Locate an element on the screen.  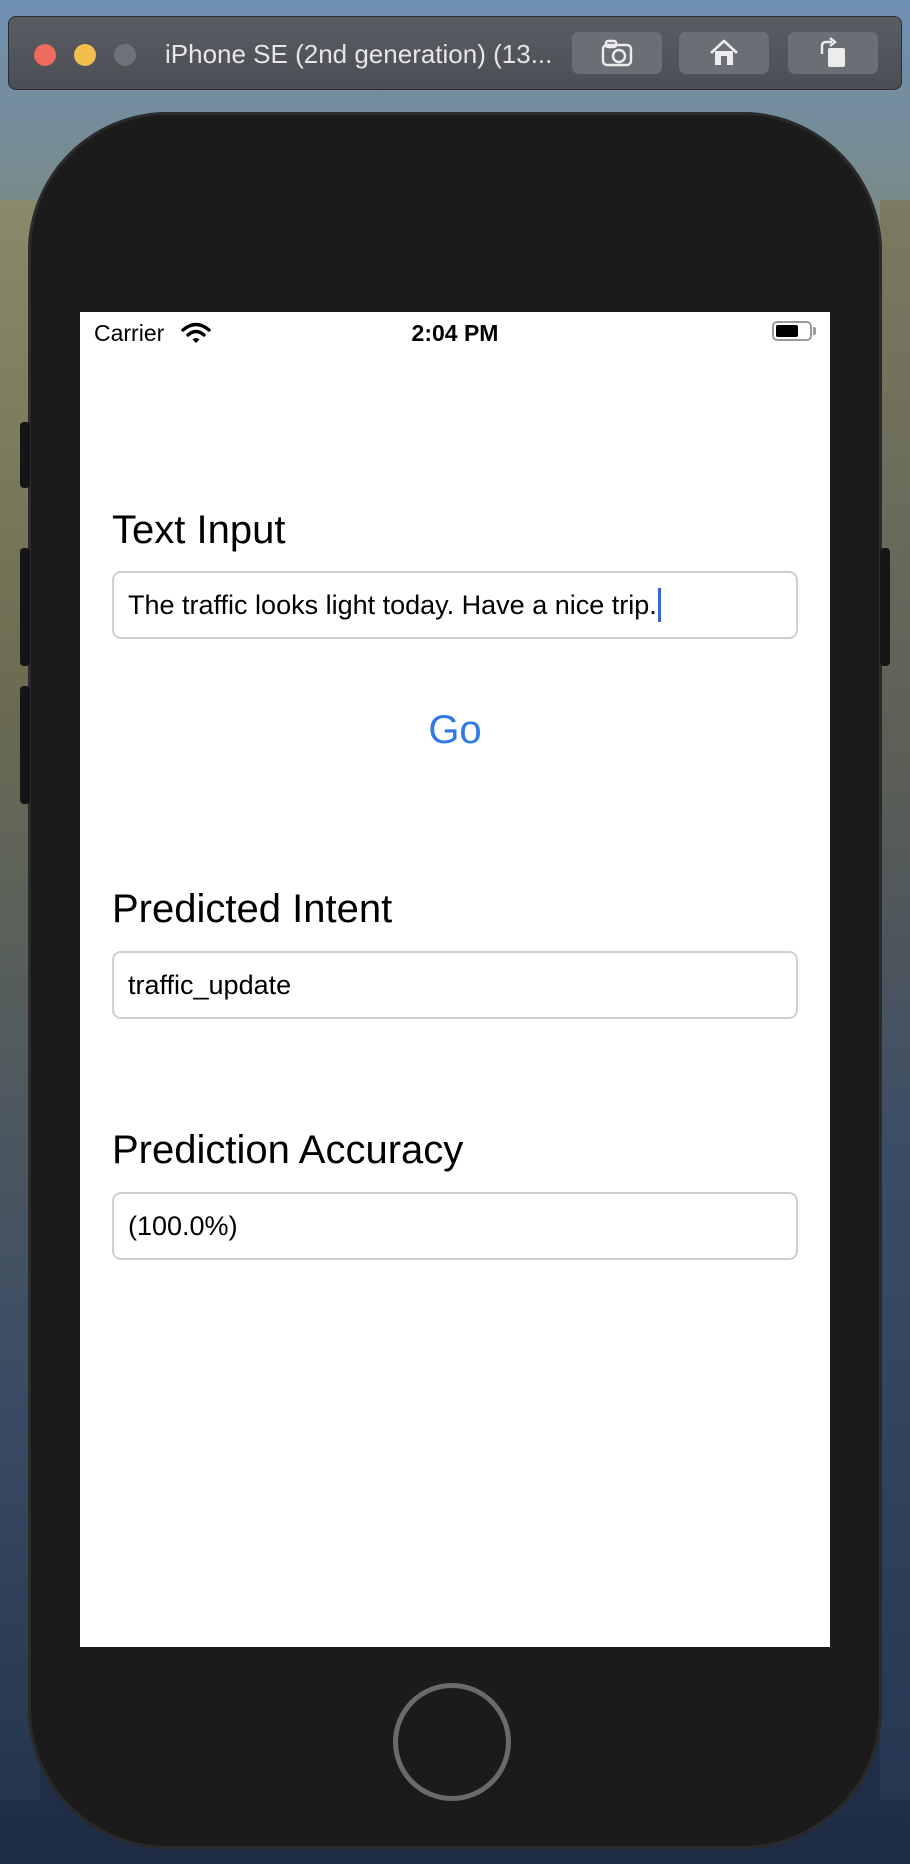
go-button: Go is located at coordinates (455, 730).